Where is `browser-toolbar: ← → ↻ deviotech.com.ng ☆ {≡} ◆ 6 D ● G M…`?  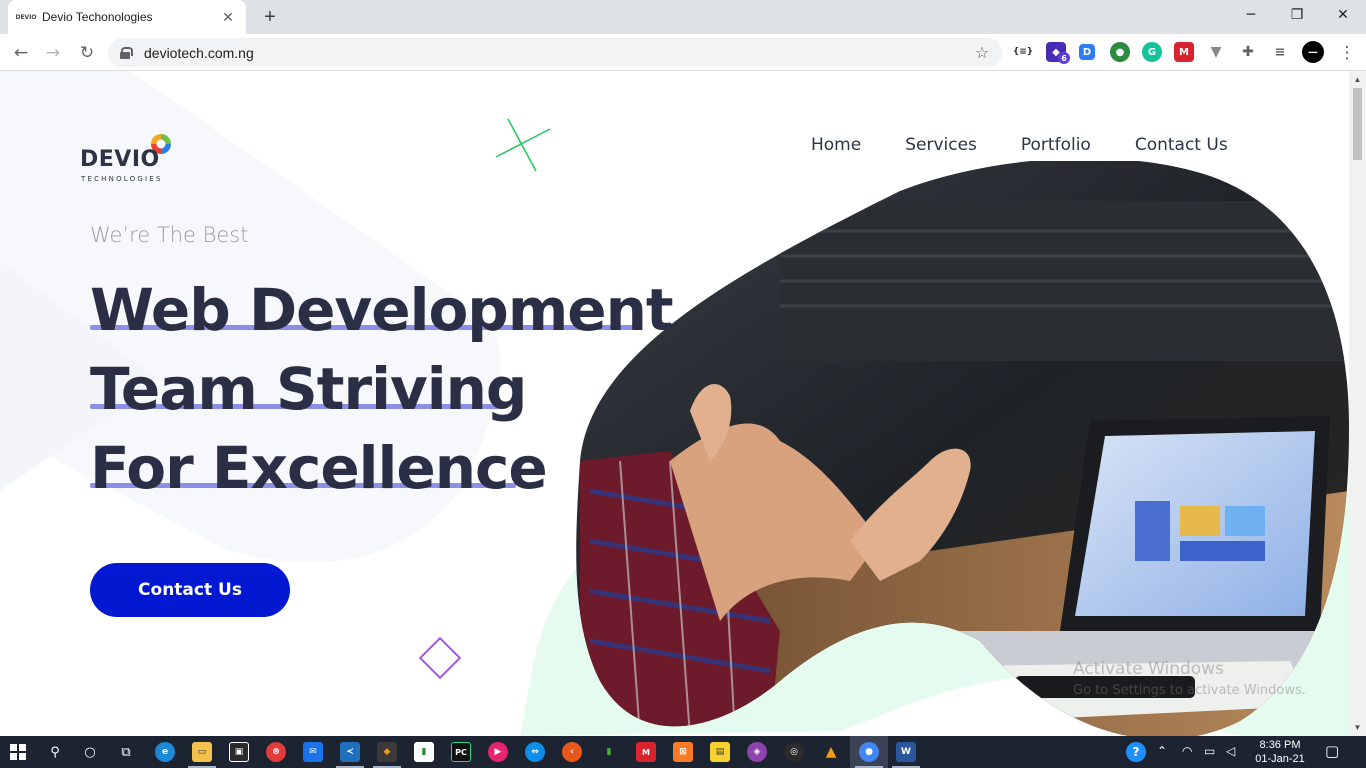 browser-toolbar: ← → ↻ deviotech.com.ng ☆ {≡} ◆ 6 D ● G M… is located at coordinates (683, 52).